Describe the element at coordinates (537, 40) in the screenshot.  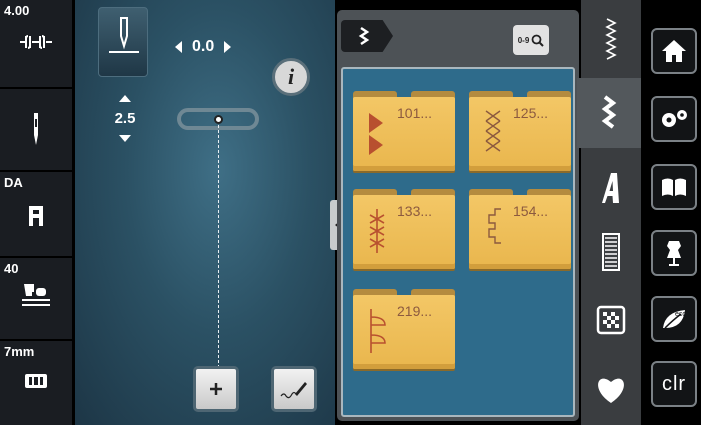
I see `search-icon` at that location.